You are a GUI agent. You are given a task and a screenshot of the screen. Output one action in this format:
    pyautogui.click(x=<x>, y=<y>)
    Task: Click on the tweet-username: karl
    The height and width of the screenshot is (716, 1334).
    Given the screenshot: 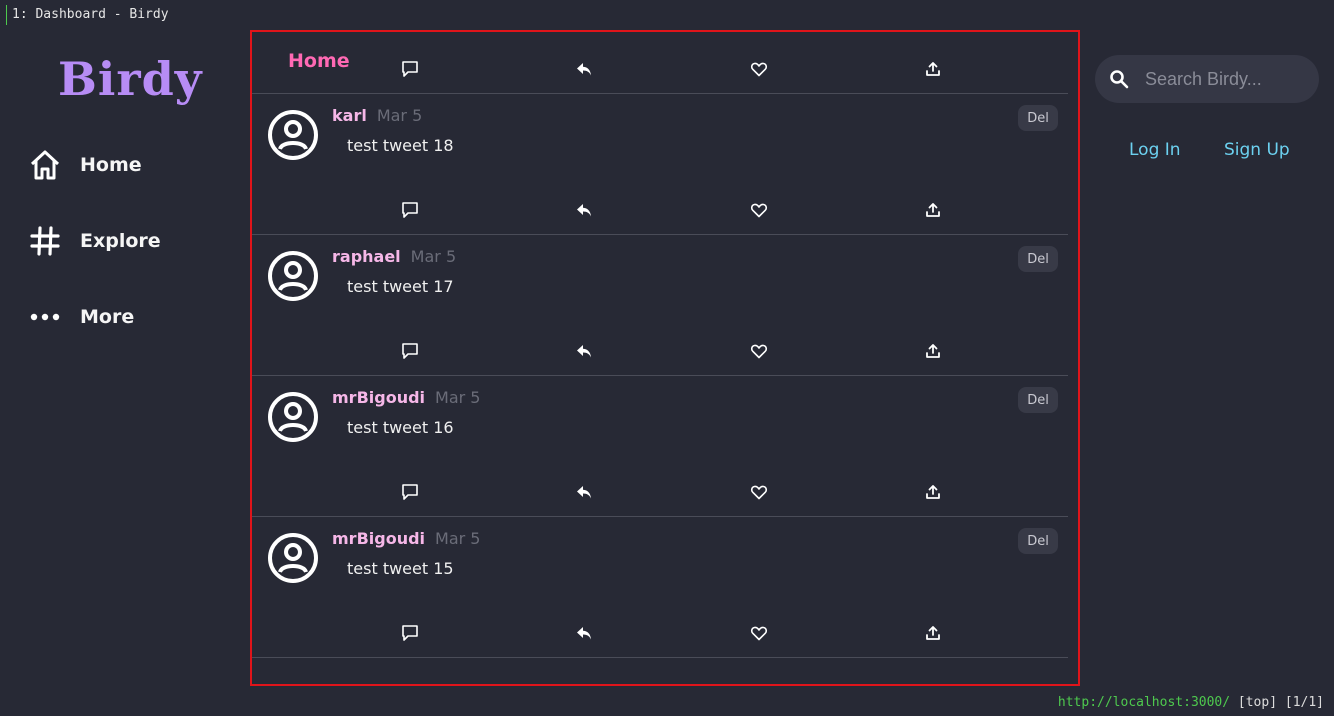 What is the action you would take?
    pyautogui.click(x=349, y=115)
    